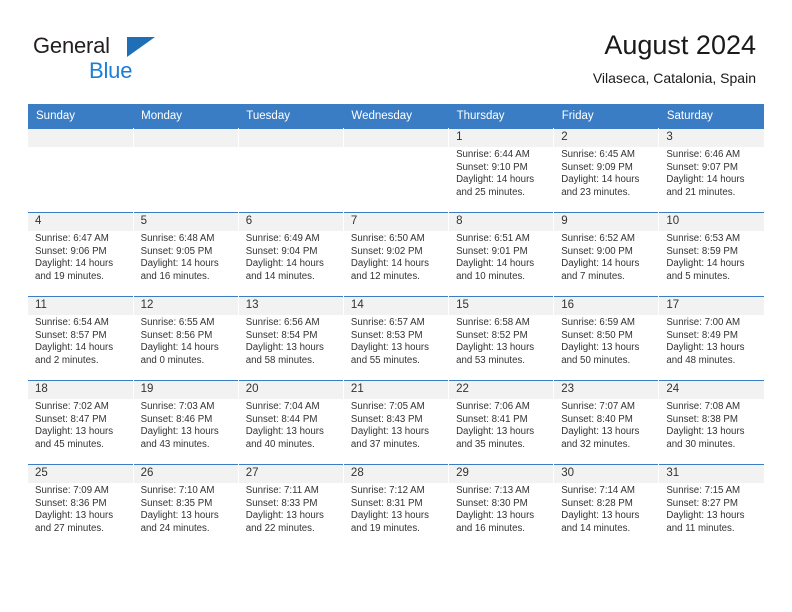 This screenshot has width=792, height=612. Describe the element at coordinates (711, 116) in the screenshot. I see `weekday-header-saturday: Saturday` at that location.